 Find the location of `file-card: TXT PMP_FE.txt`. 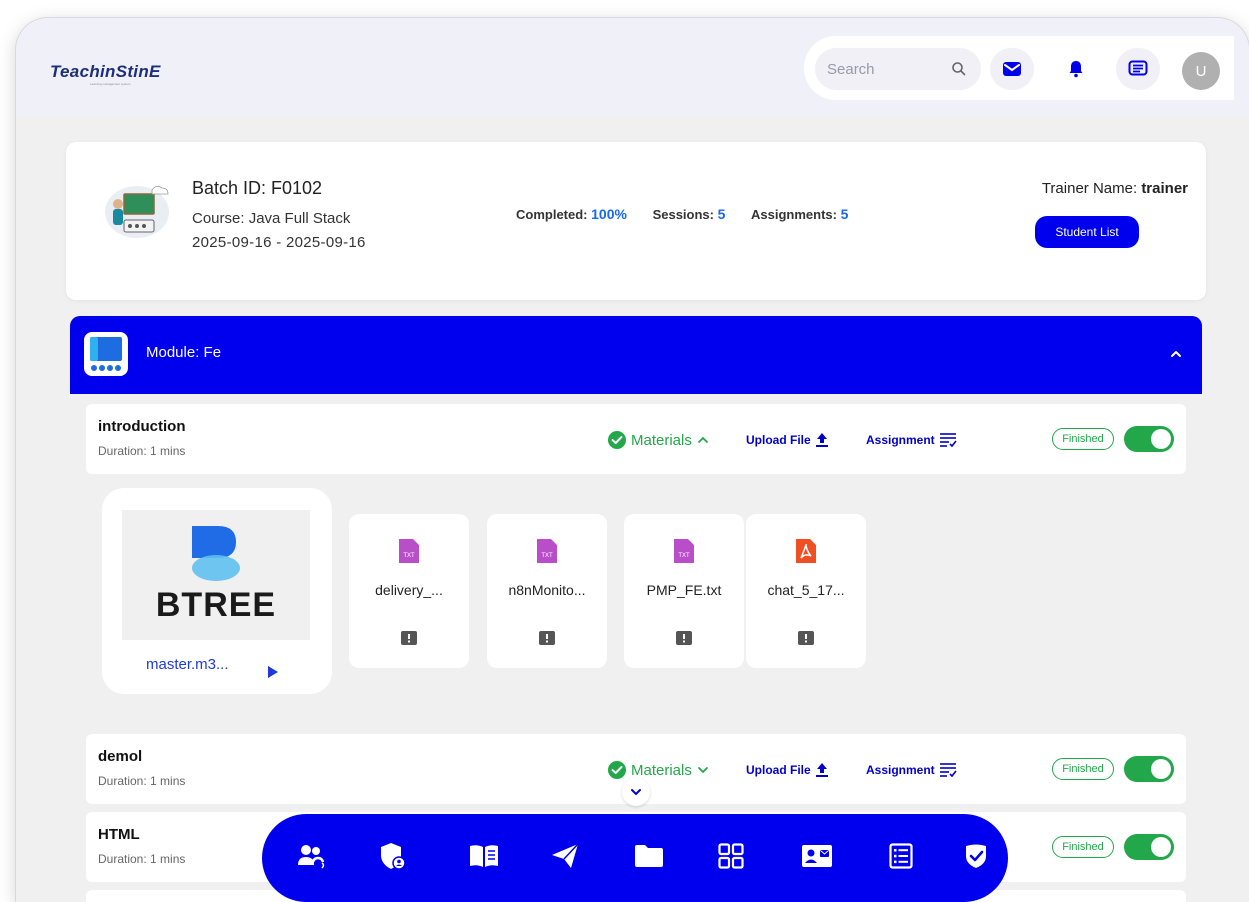

file-card: TXT PMP_FE.txt is located at coordinates (684, 591).